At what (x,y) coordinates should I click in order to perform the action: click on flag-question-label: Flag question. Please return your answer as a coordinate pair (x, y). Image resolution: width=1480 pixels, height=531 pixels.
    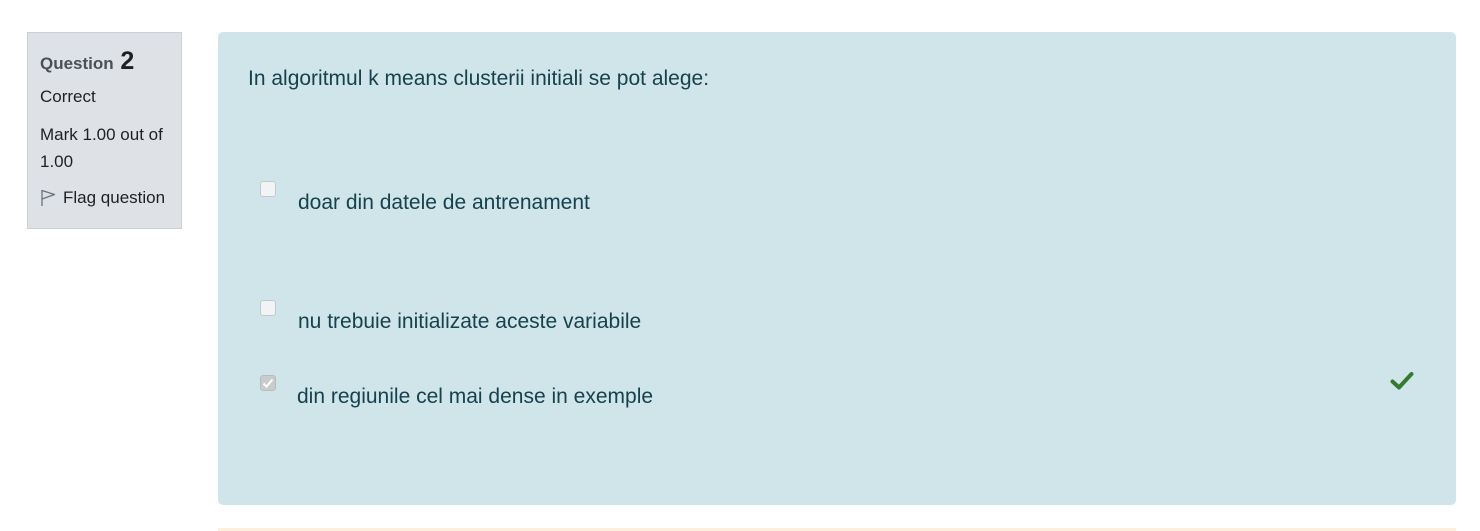
    Looking at the image, I should click on (114, 197).